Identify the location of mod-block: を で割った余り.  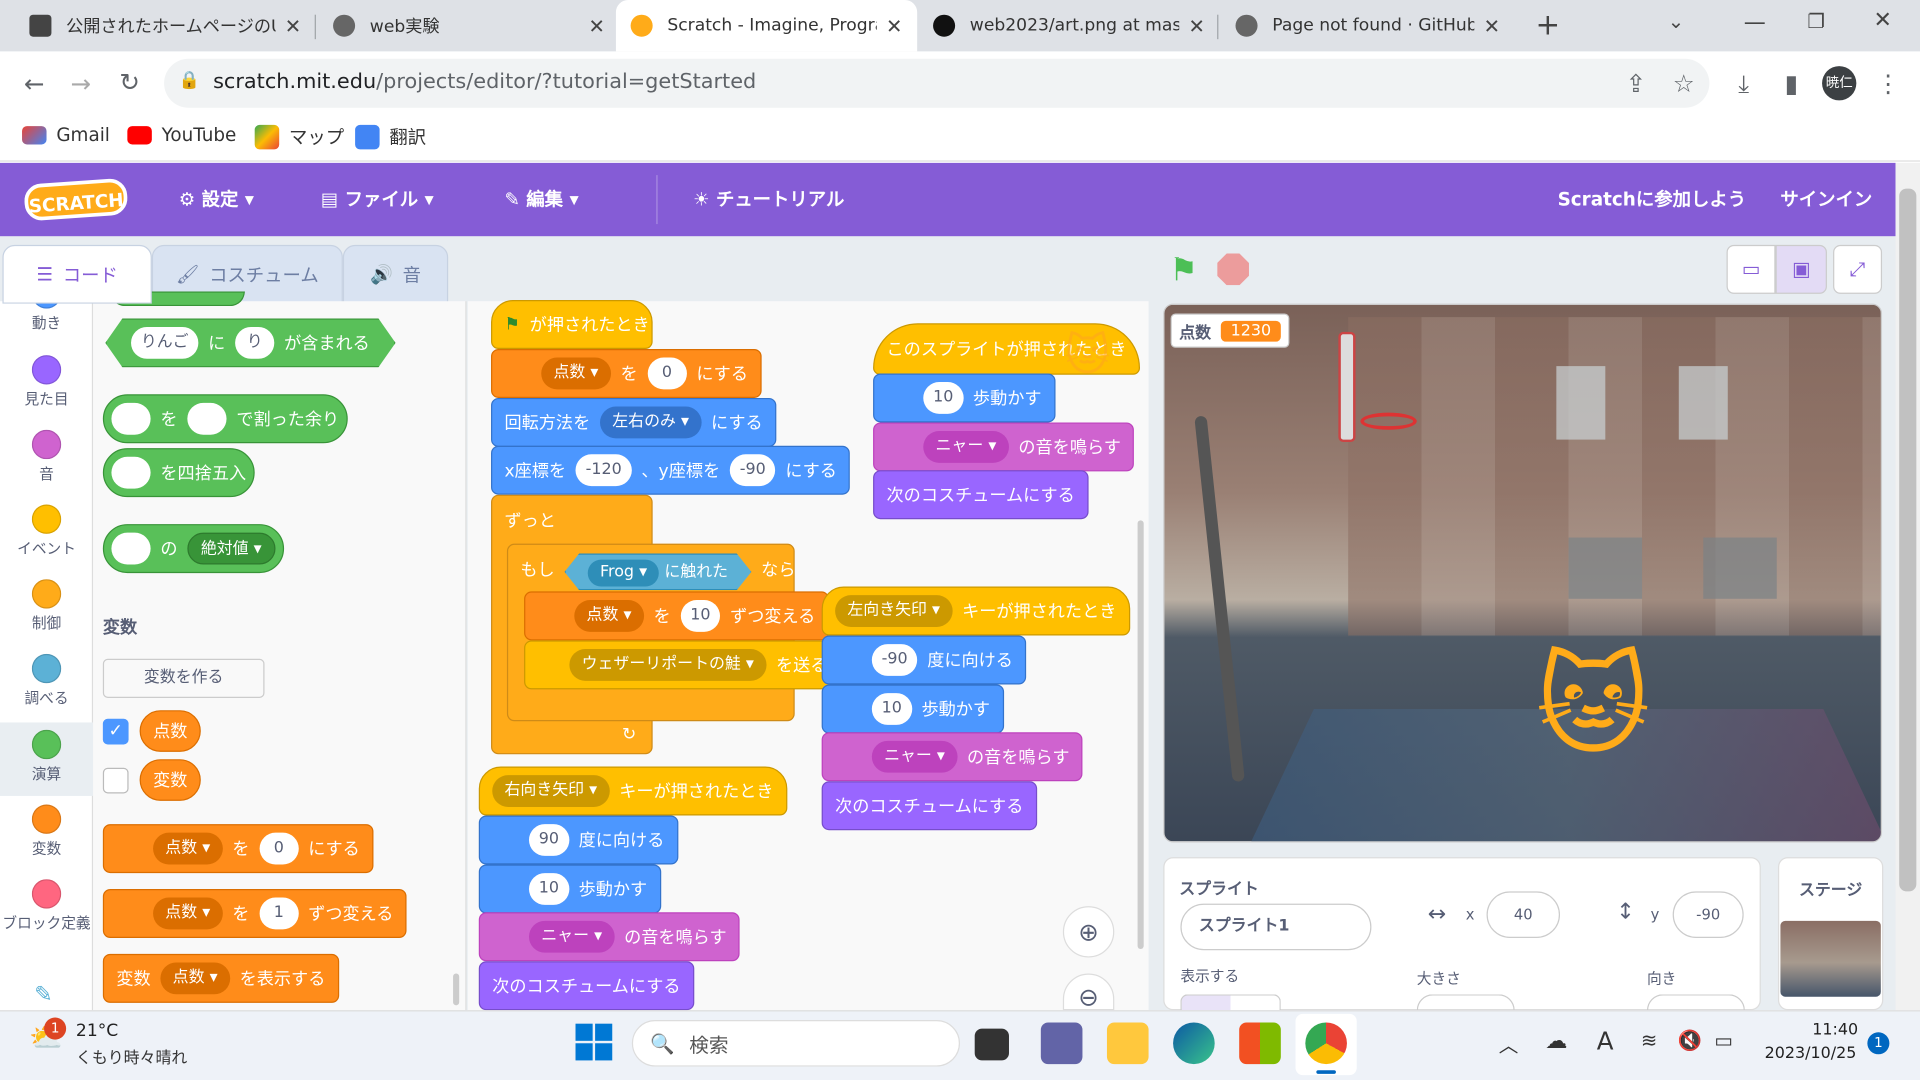
(225, 419).